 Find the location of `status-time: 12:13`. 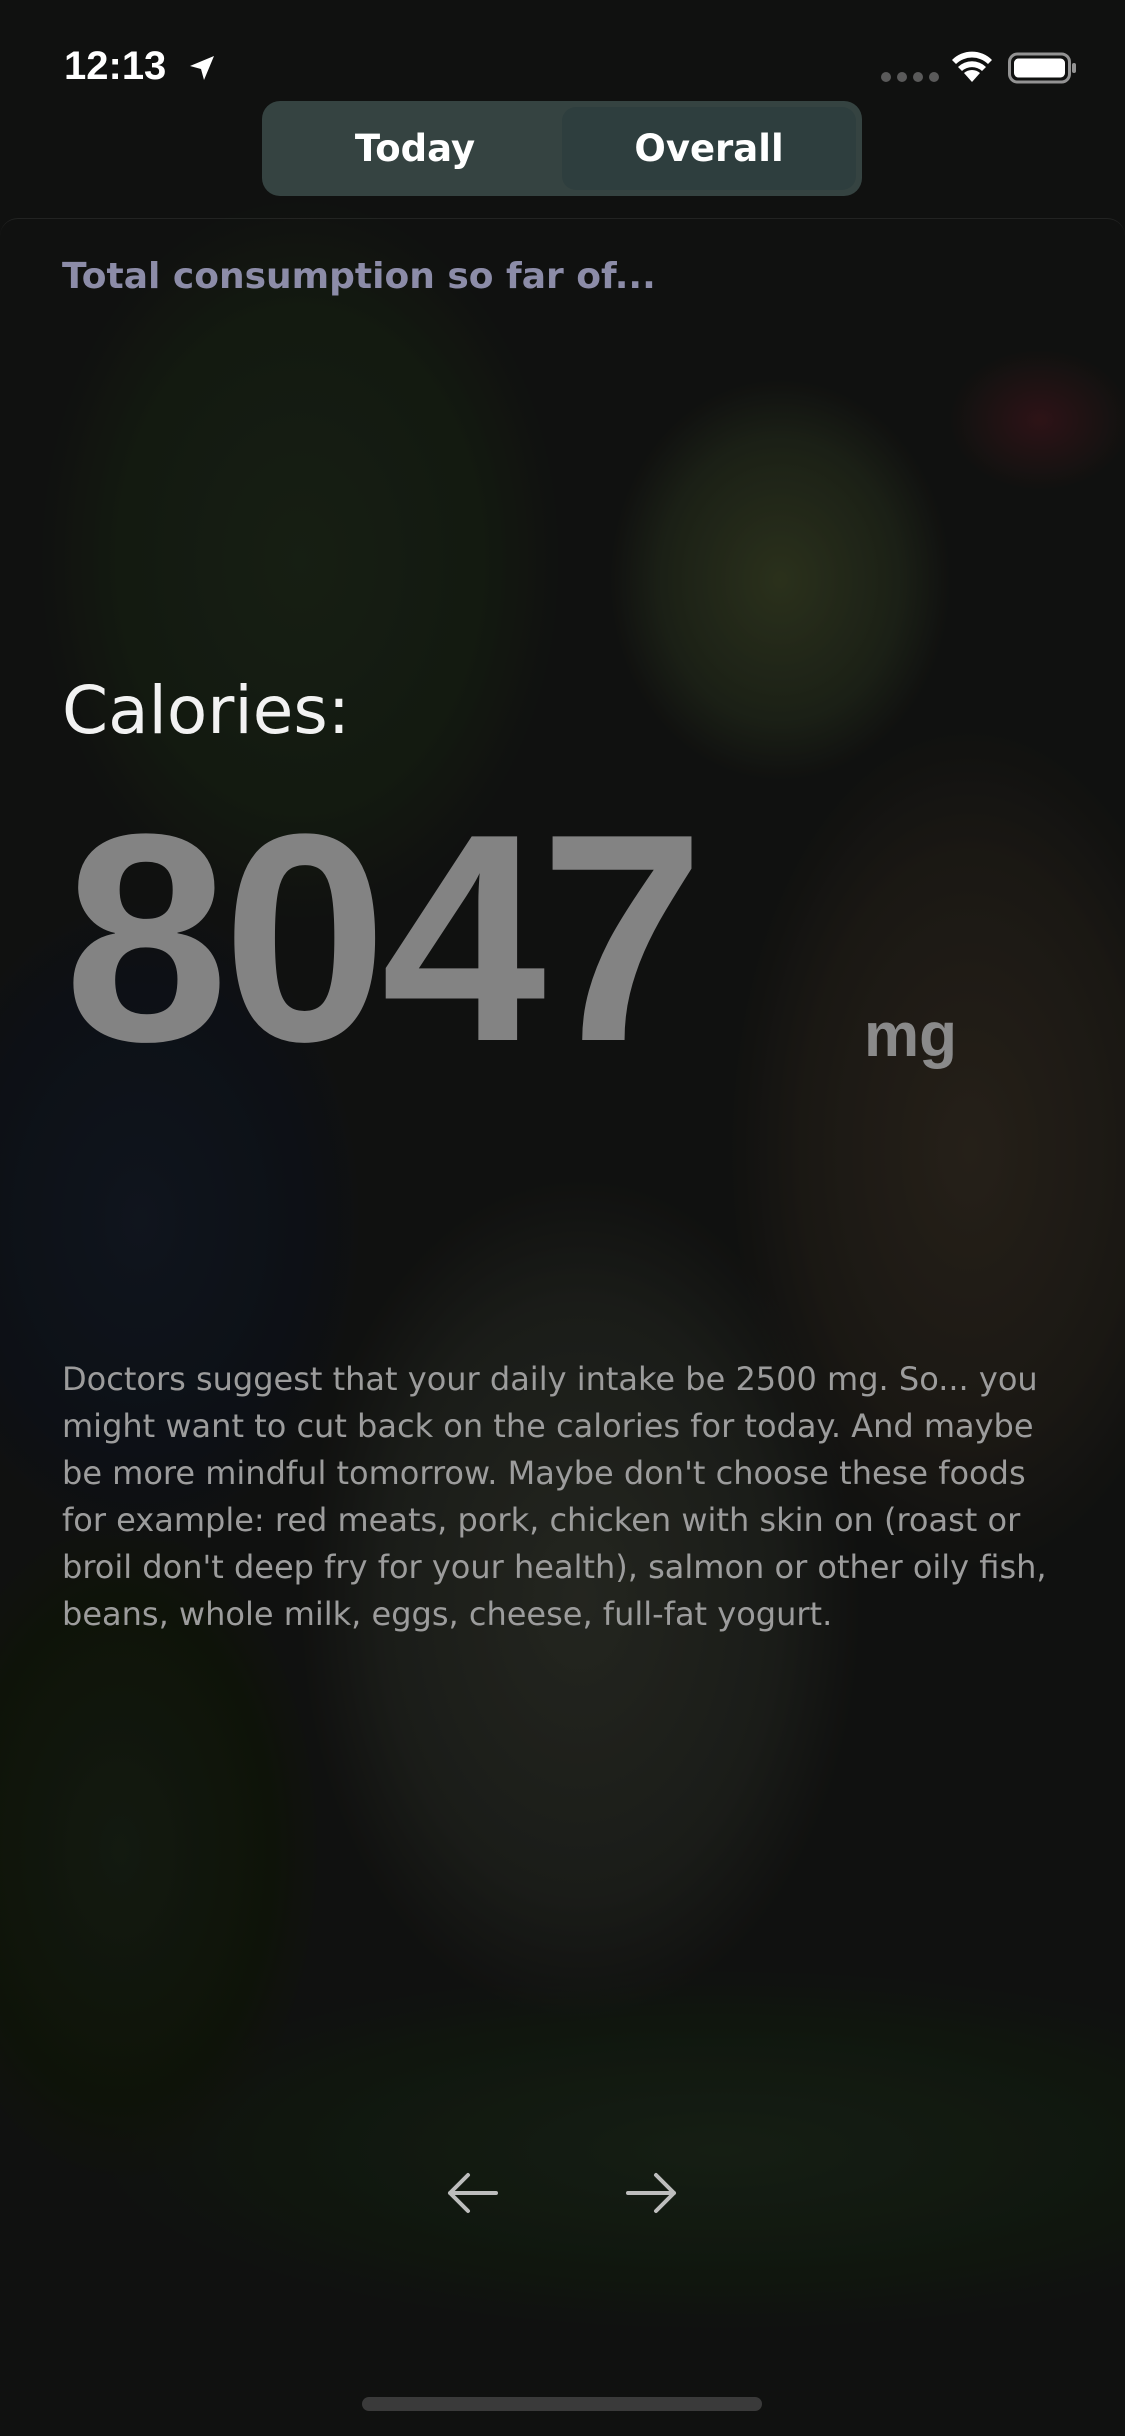

status-time: 12:13 is located at coordinates (115, 66).